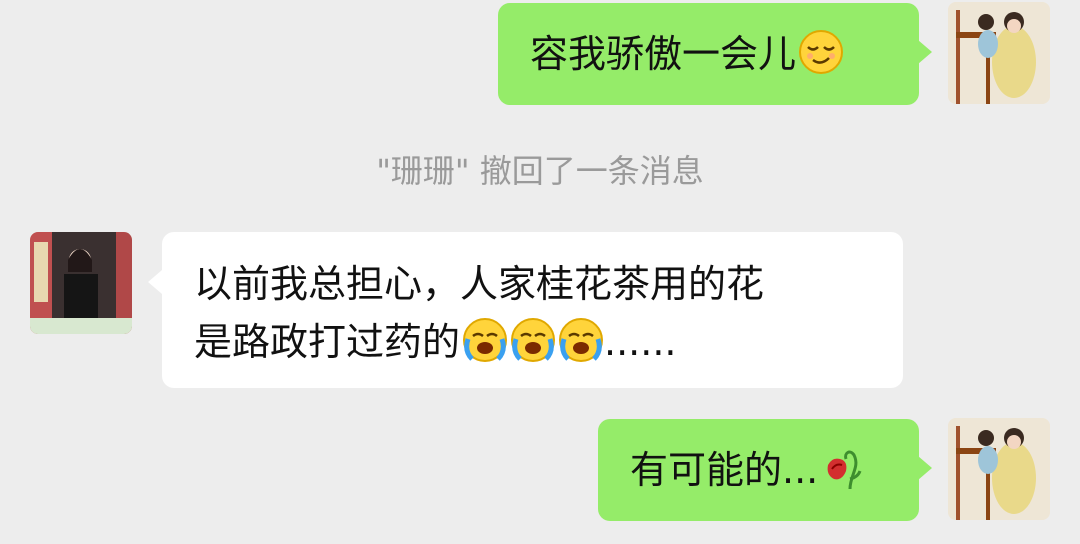 This screenshot has height=544, width=1080. Describe the element at coordinates (663, 54) in the screenshot. I see `message-text: 容我骄傲一会儿` at that location.